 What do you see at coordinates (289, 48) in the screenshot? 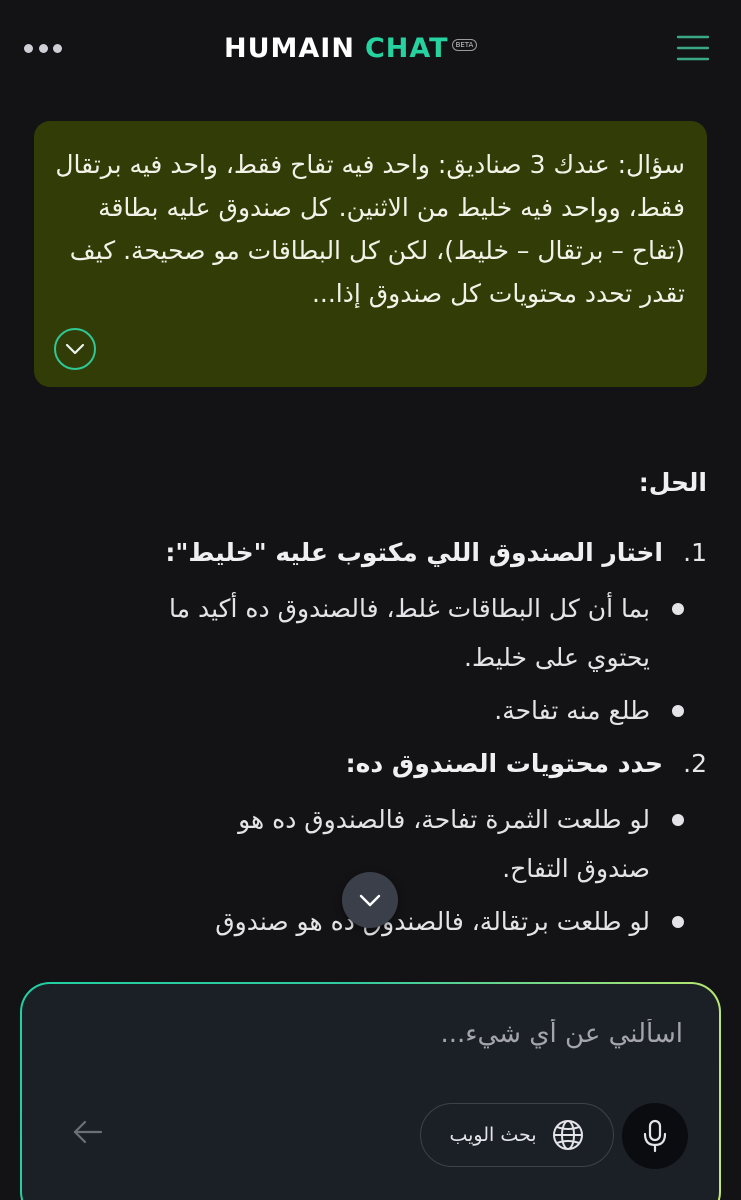
I see `logo-brand: HUMAIN` at bounding box center [289, 48].